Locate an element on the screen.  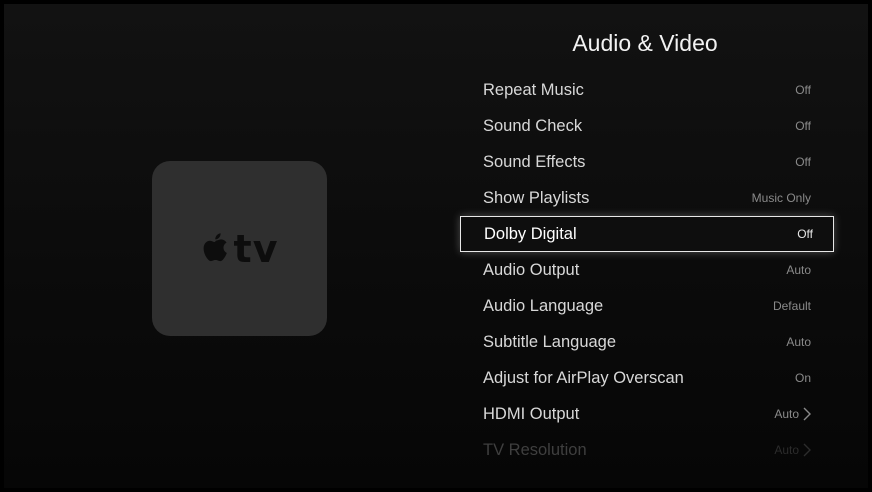
menu-item-label: Audio Output is located at coordinates (531, 269).